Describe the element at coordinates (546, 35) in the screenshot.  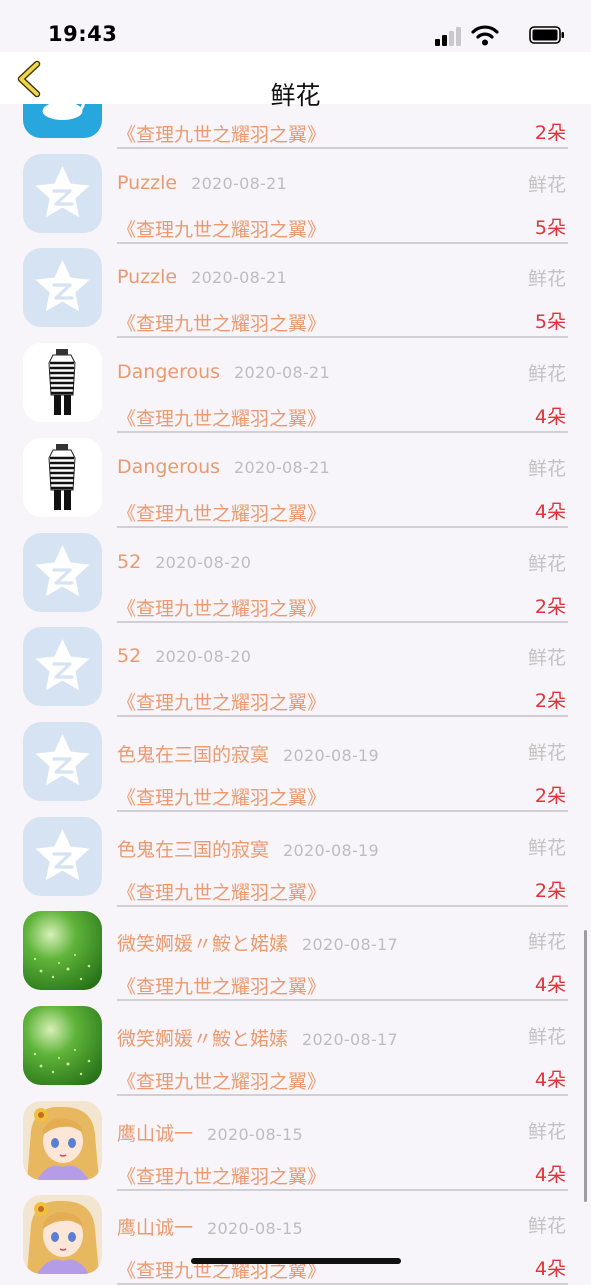
I see `battery-icon` at that location.